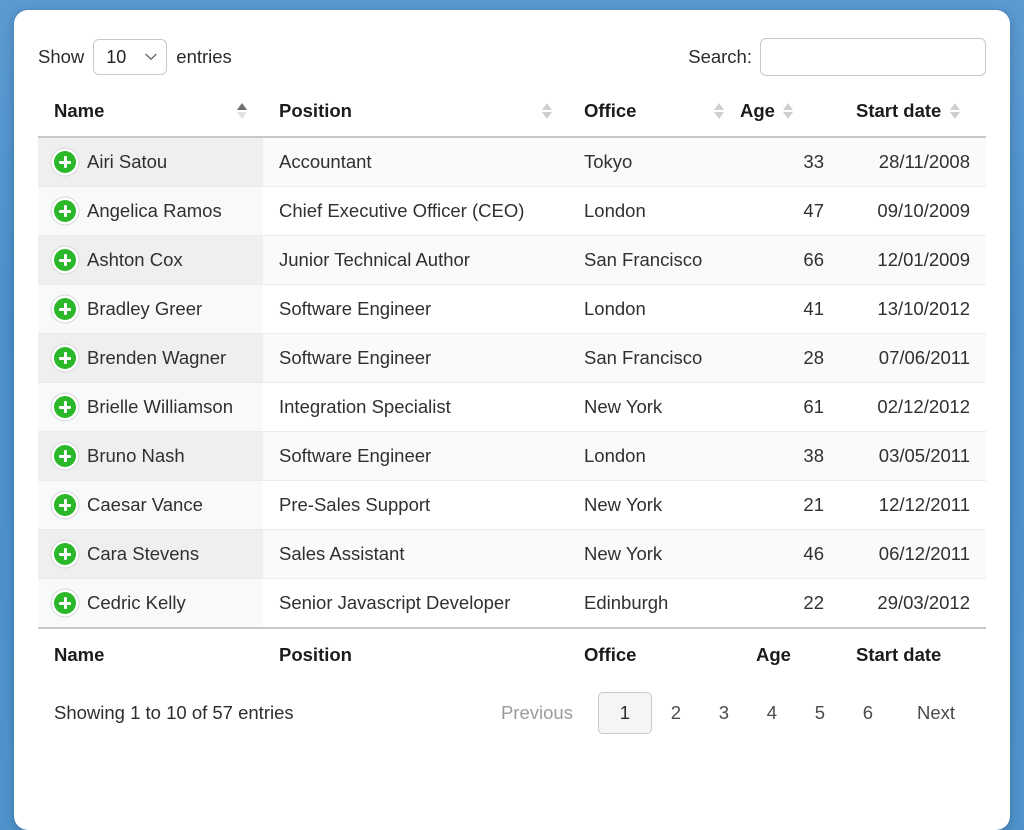  What do you see at coordinates (415, 114) in the screenshot?
I see `column-header-position: Position` at bounding box center [415, 114].